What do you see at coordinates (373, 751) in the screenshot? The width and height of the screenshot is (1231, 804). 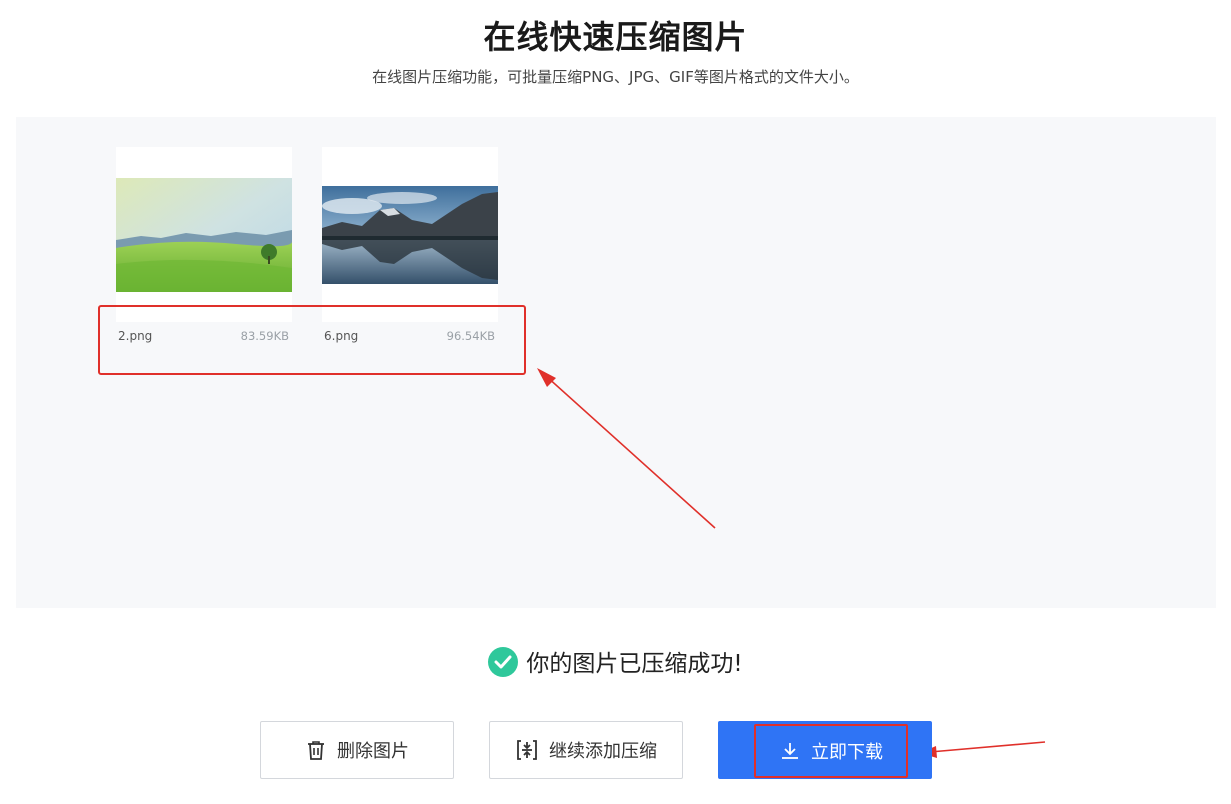 I see `delete-label: 删除图片` at bounding box center [373, 751].